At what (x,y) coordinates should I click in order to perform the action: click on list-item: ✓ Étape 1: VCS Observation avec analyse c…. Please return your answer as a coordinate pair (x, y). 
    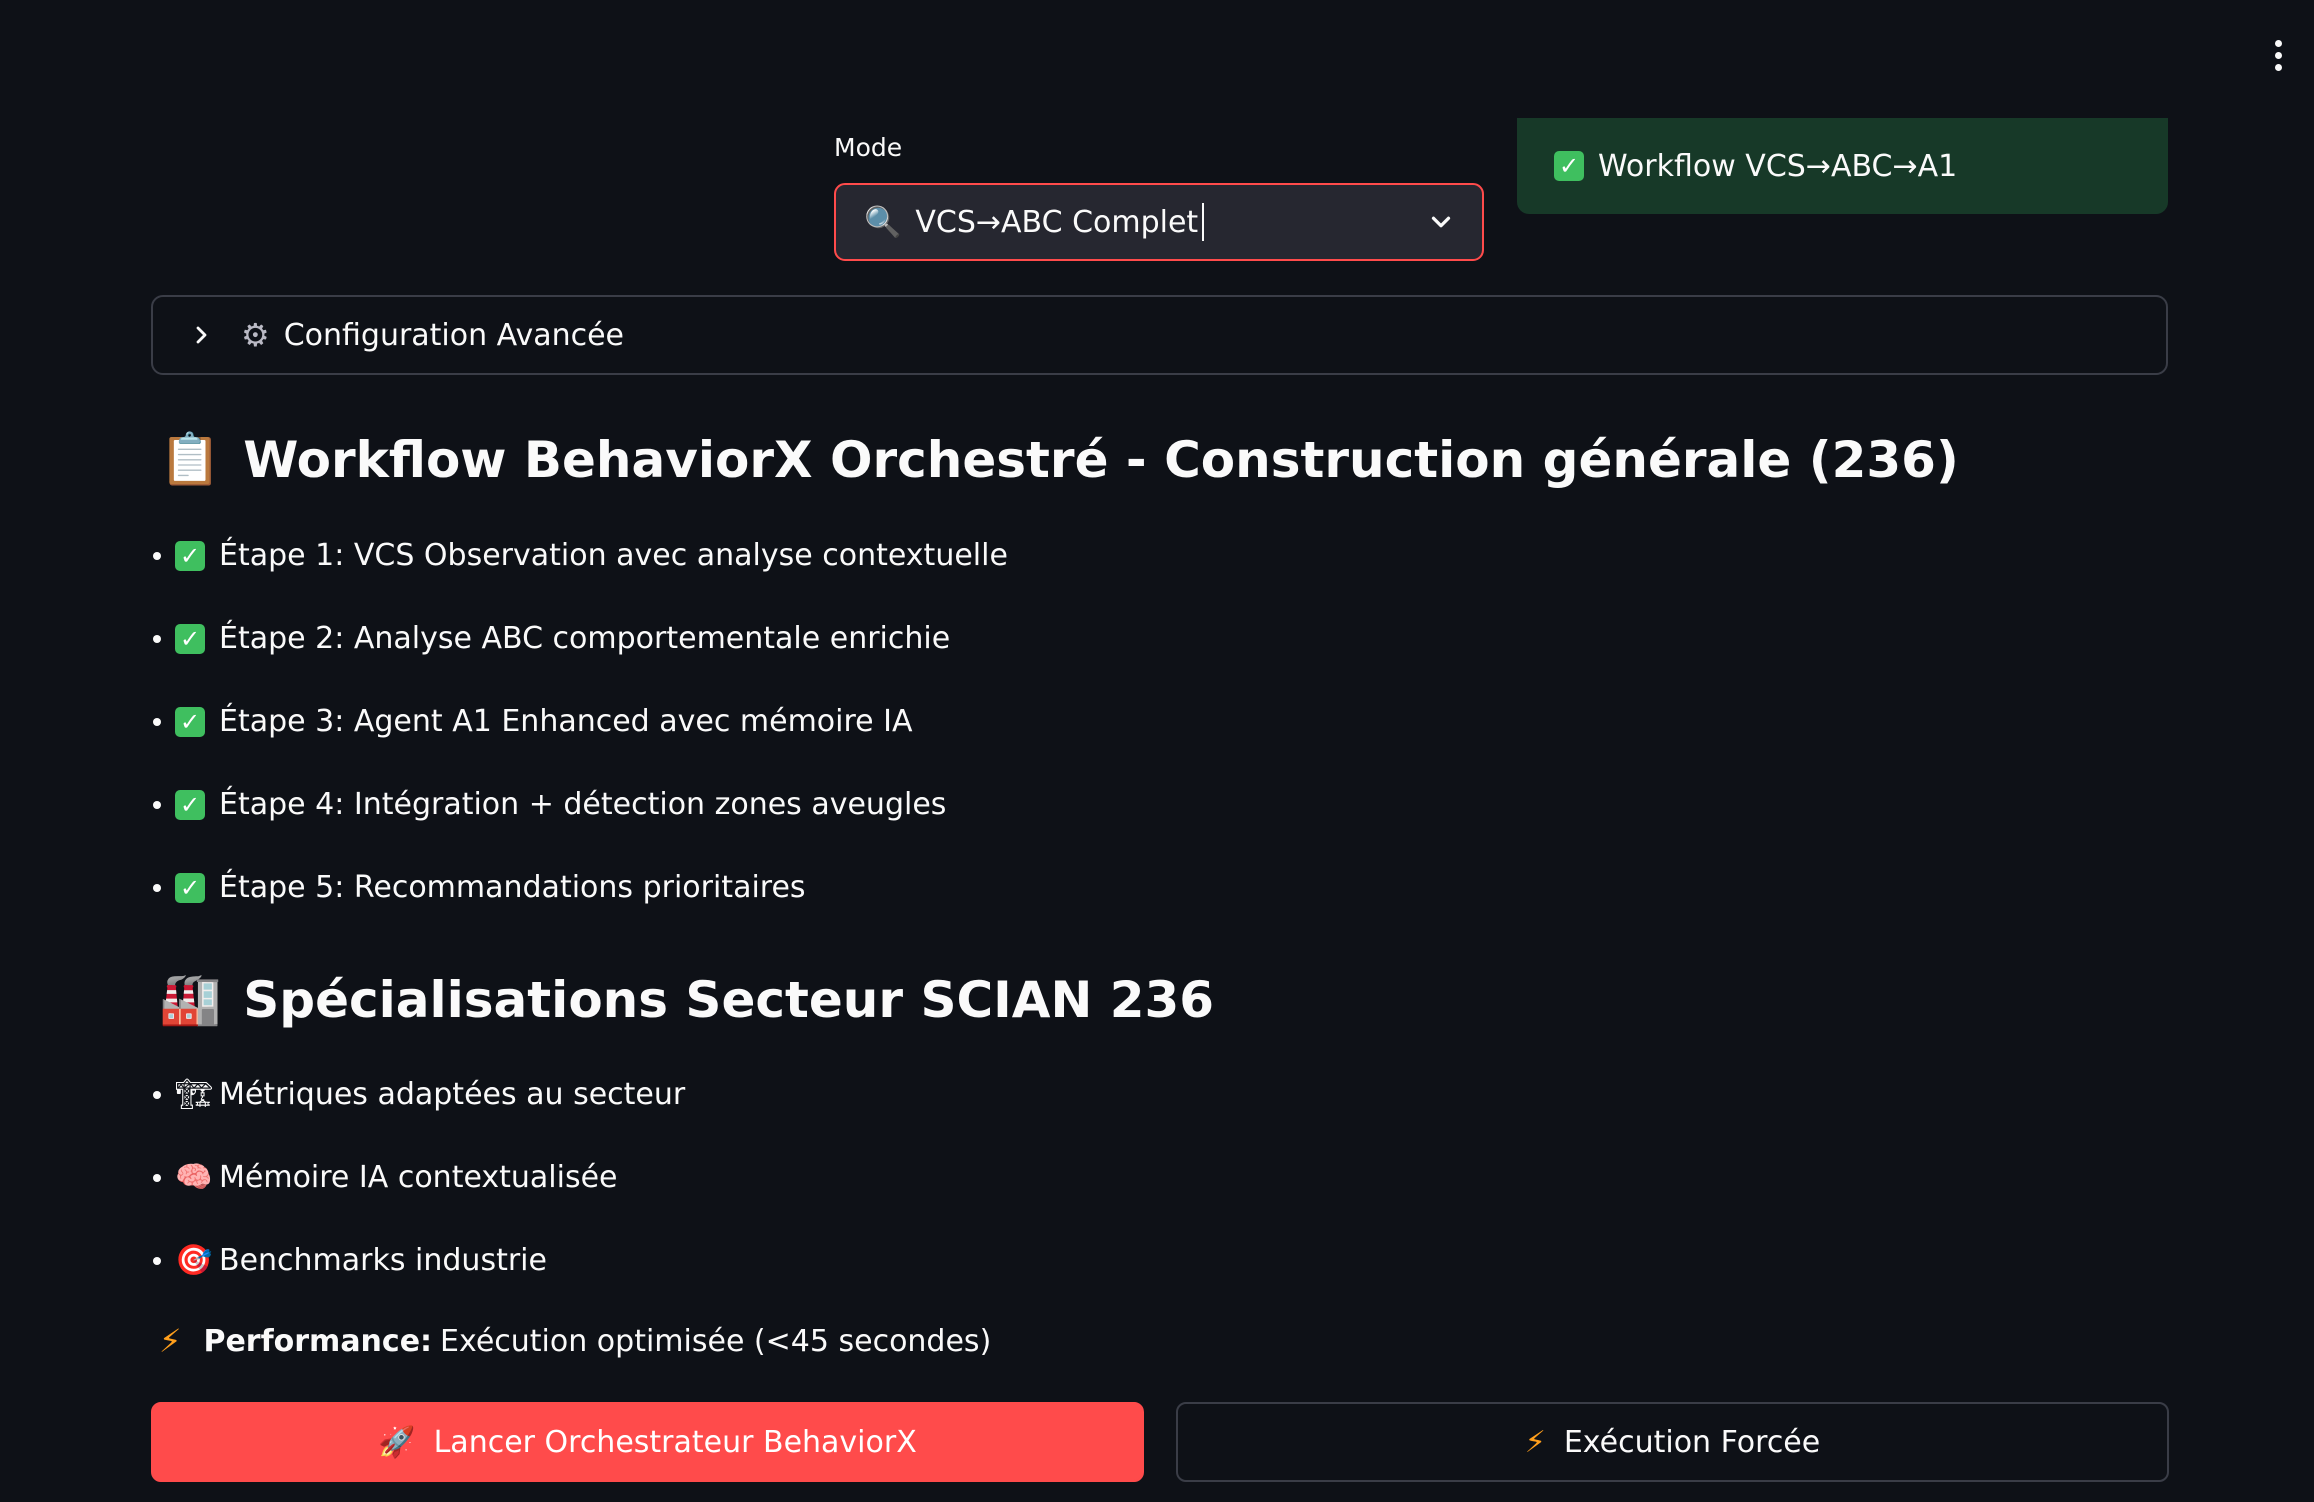
    Looking at the image, I should click on (579, 555).